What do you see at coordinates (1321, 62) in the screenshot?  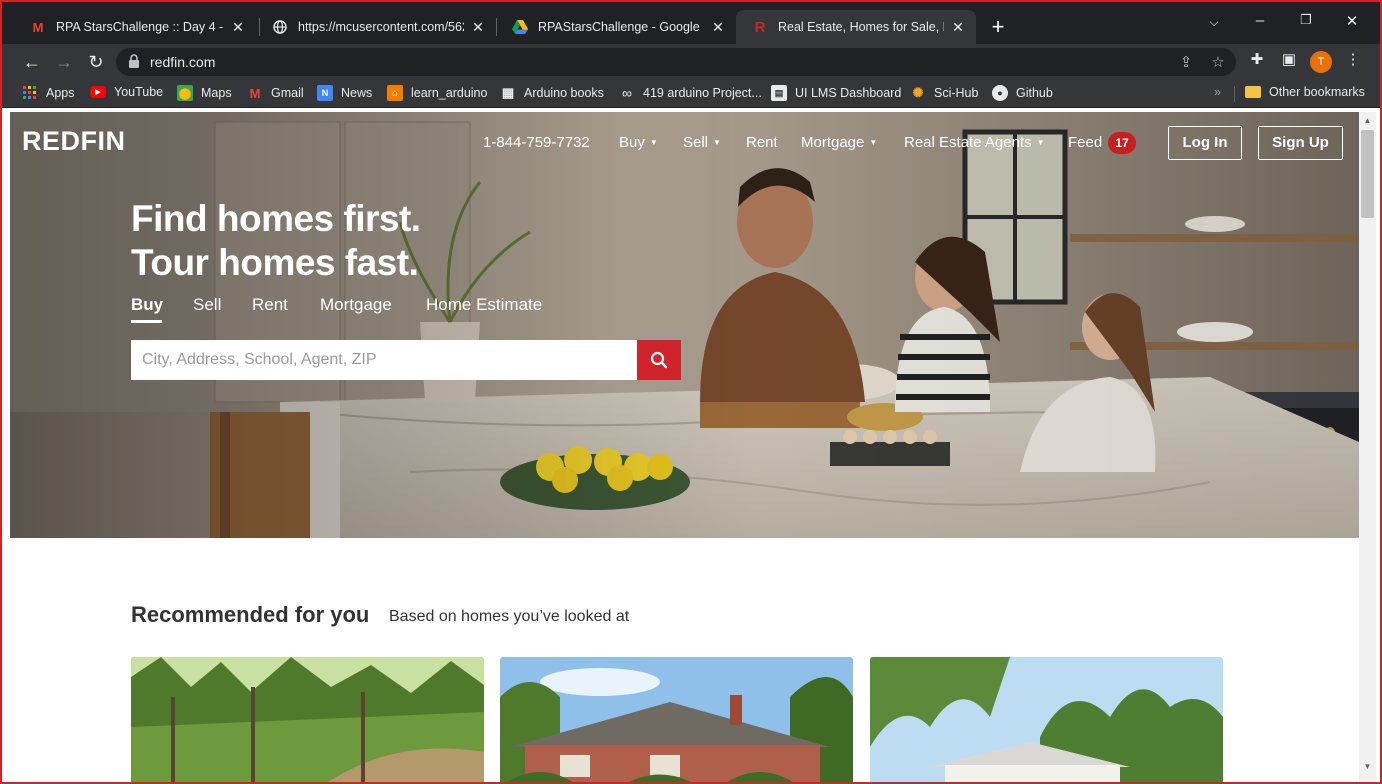 I see `profile-avatar: T` at bounding box center [1321, 62].